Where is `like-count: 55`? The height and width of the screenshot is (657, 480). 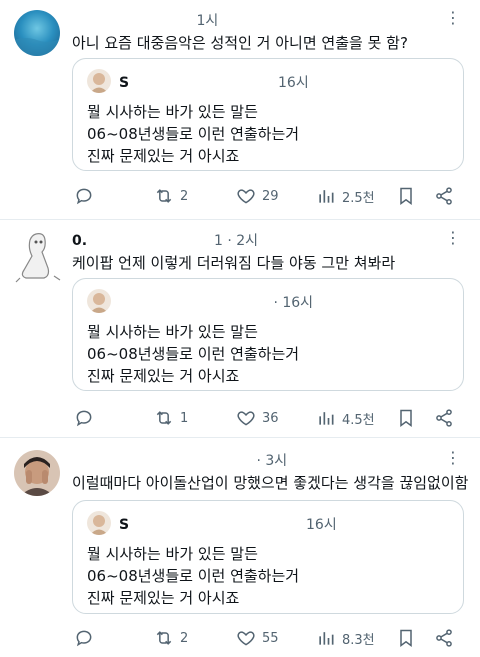 like-count: 55 is located at coordinates (270, 638).